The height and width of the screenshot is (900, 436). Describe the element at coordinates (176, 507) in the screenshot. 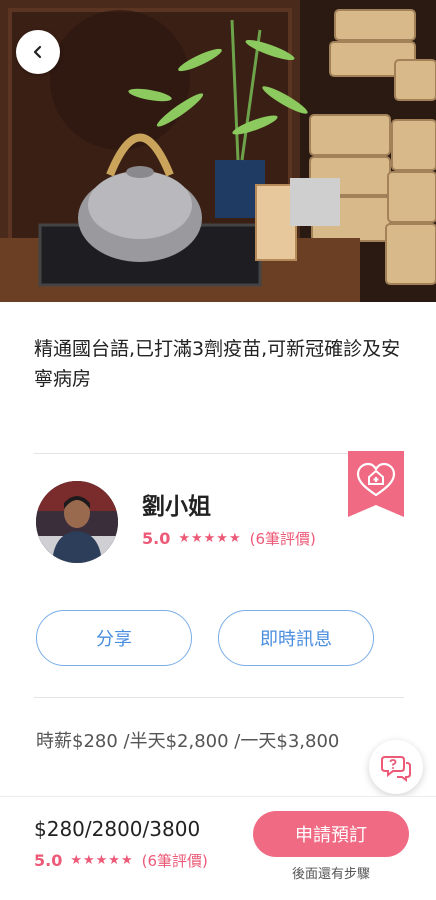

I see `caregiver-name: 劉小姐` at that location.